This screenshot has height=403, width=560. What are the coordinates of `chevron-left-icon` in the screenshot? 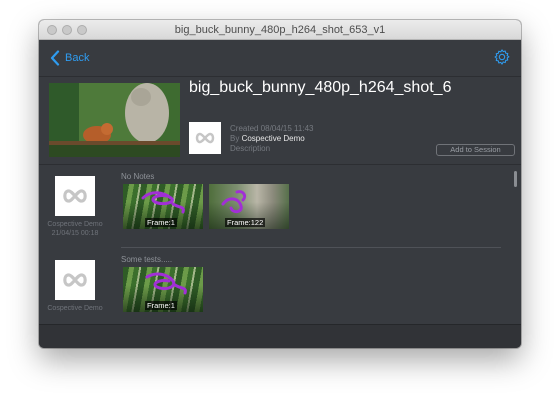 It's located at (55, 58).